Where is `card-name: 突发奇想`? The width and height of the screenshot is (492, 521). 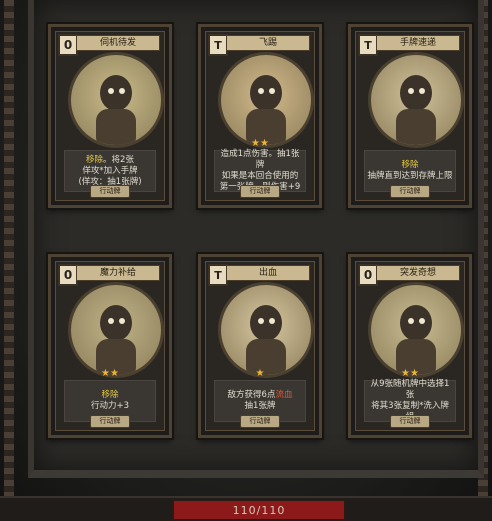
card-name: 突发奇想 is located at coordinates (418, 273).